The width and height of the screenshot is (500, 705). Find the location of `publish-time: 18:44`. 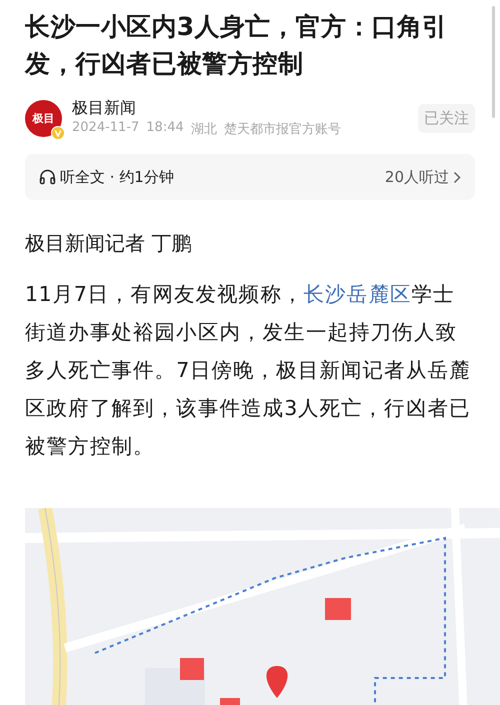

publish-time: 18:44 is located at coordinates (165, 128).